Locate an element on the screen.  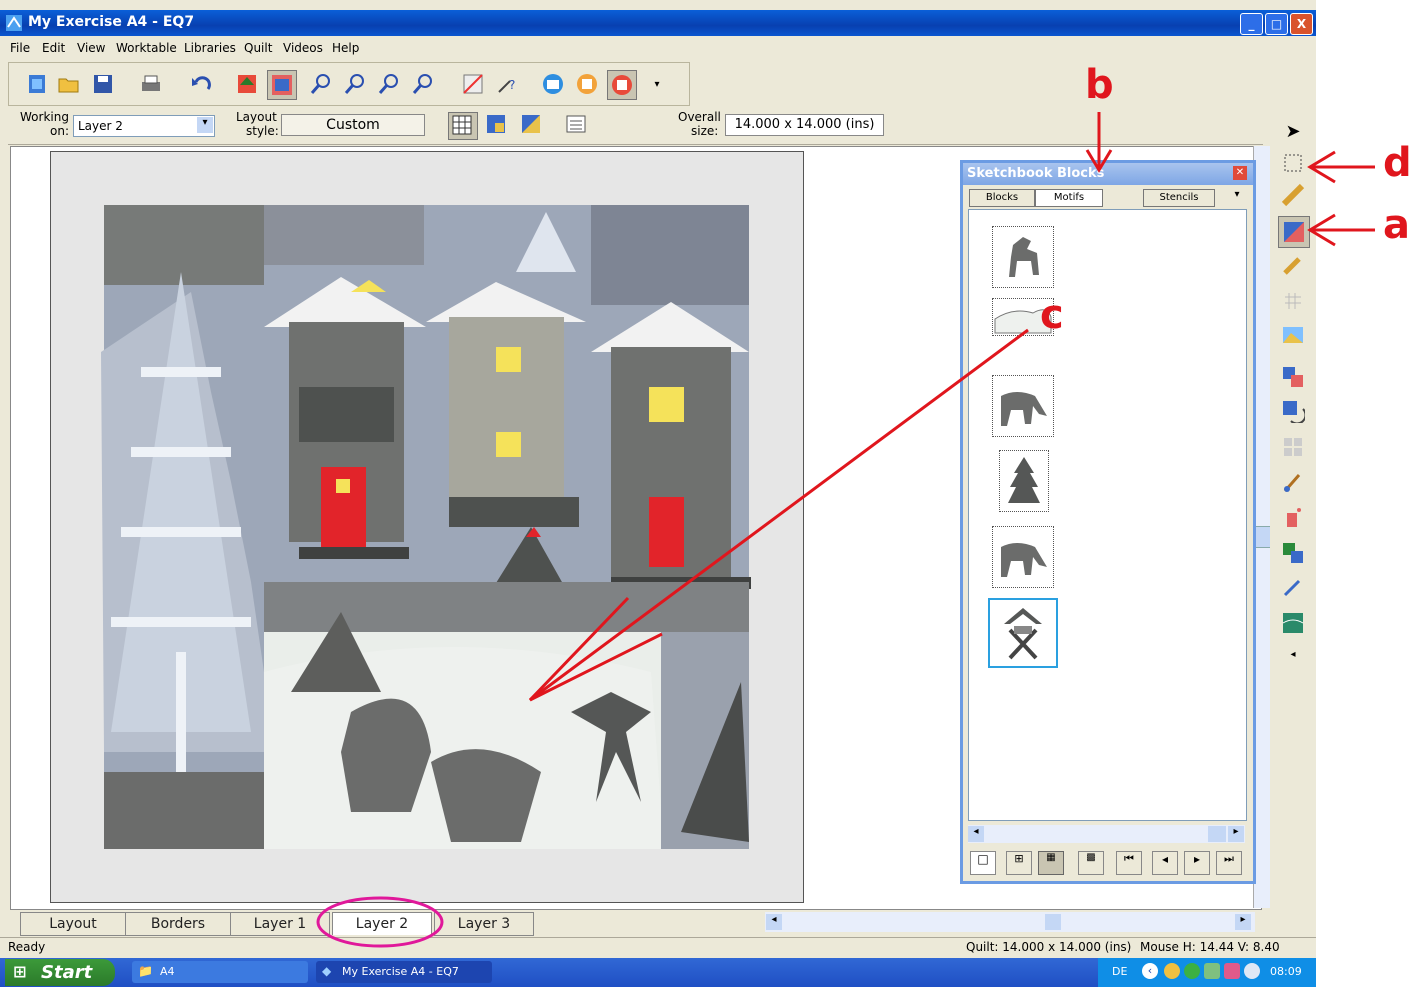
annotation-label-a: a is located at coordinates (1396, 225).